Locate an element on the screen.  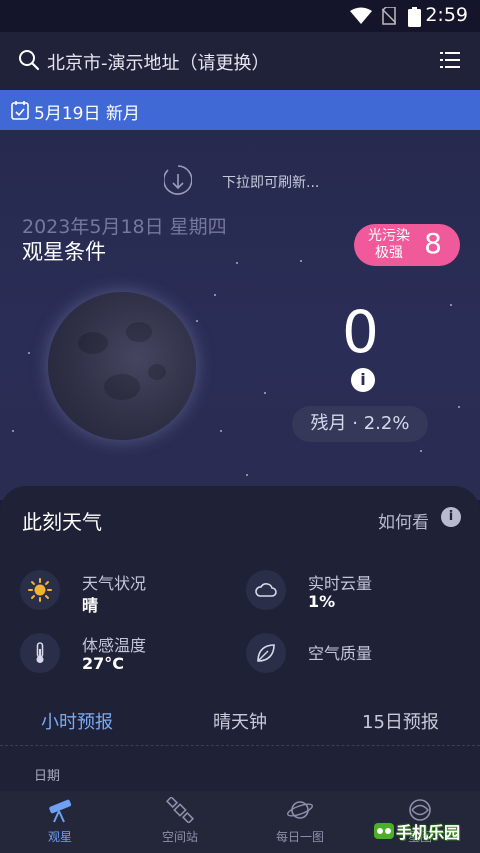
location-bar: 北京市-演示地址（请更换） is located at coordinates (240, 61).